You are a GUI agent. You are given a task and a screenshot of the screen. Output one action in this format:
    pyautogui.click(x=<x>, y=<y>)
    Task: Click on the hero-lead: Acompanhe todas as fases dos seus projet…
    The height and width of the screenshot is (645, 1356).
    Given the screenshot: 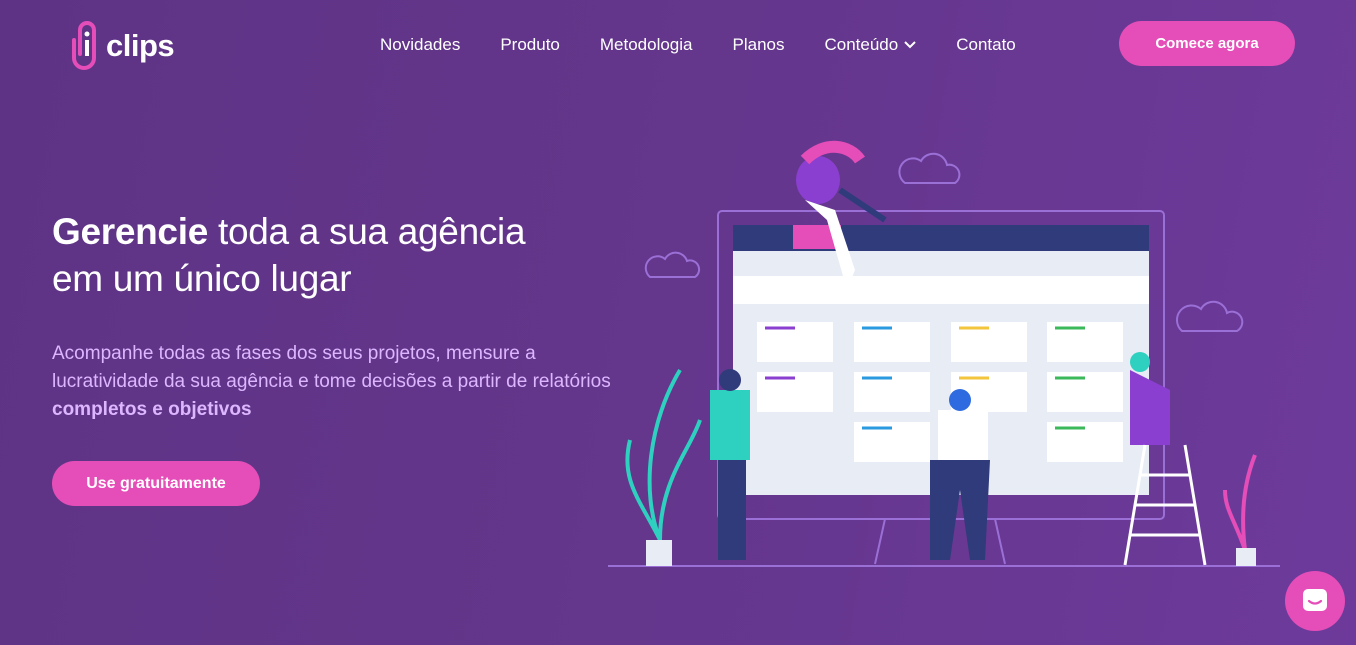 What is the action you would take?
    pyautogui.click(x=332, y=382)
    